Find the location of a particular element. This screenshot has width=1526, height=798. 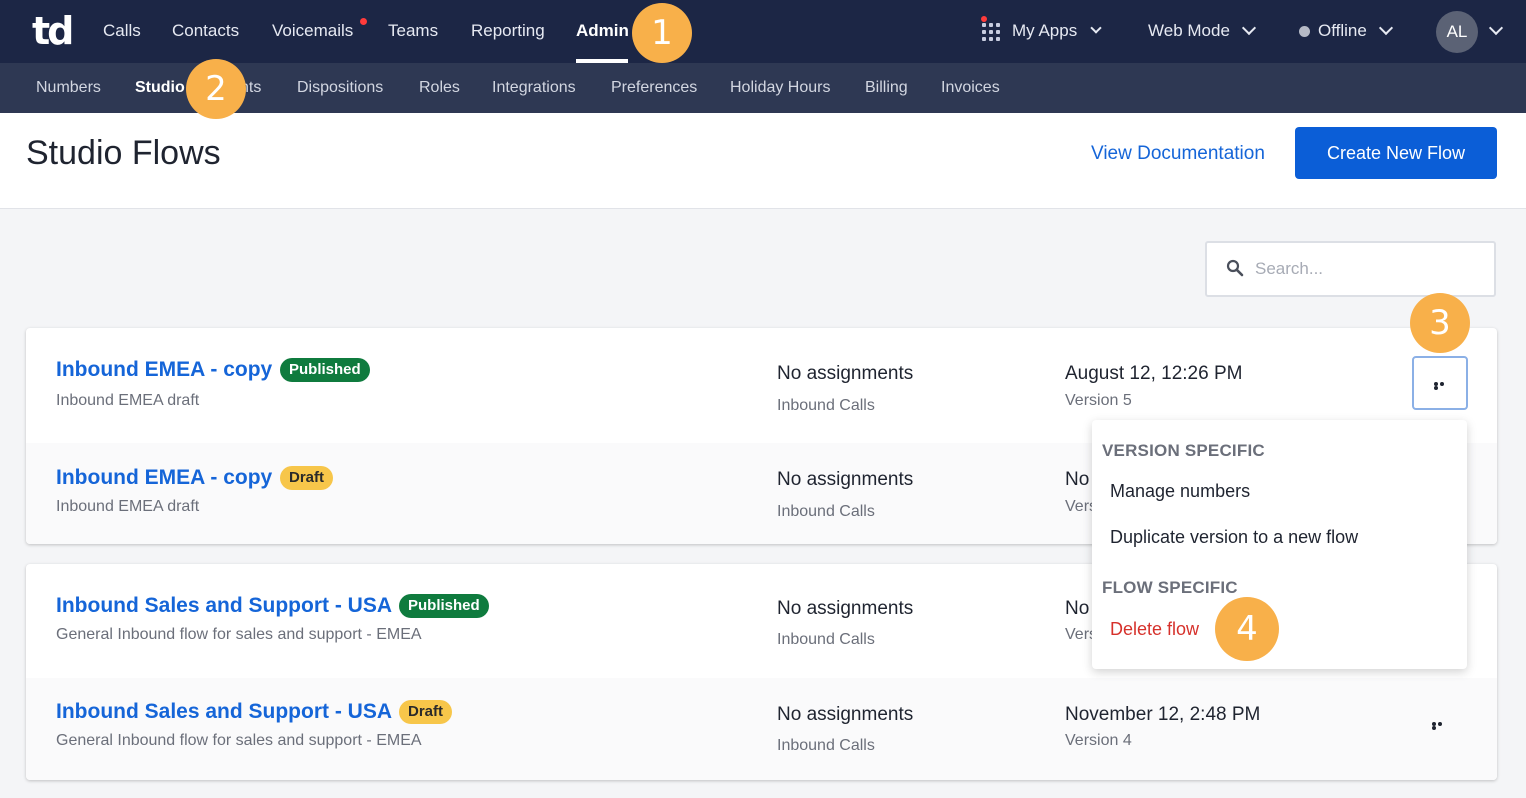

apps-notification-dot is located at coordinates (984, 19).